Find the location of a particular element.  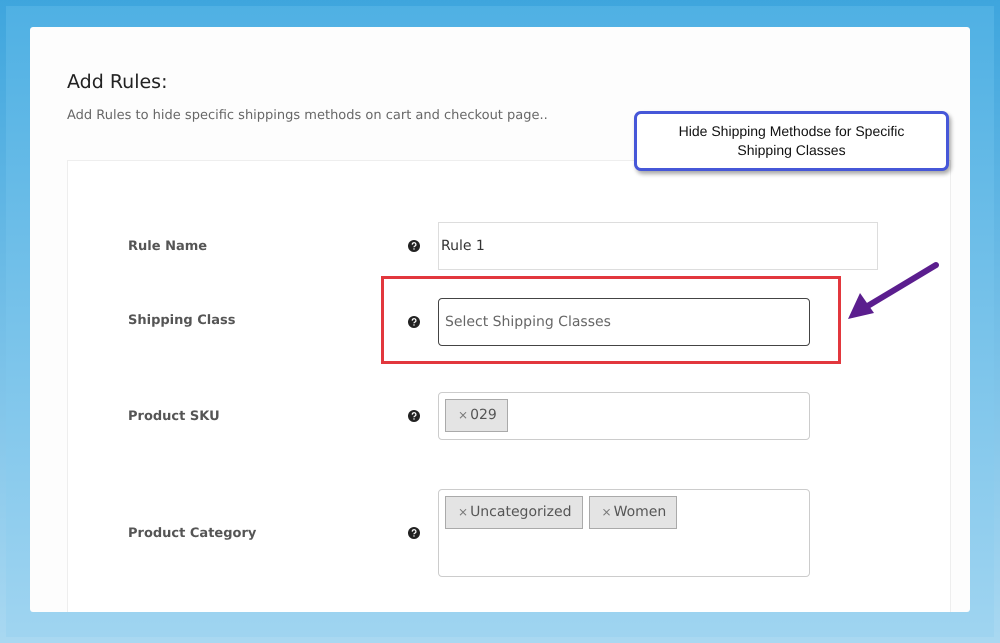

field-label: Product Category is located at coordinates (193, 533).